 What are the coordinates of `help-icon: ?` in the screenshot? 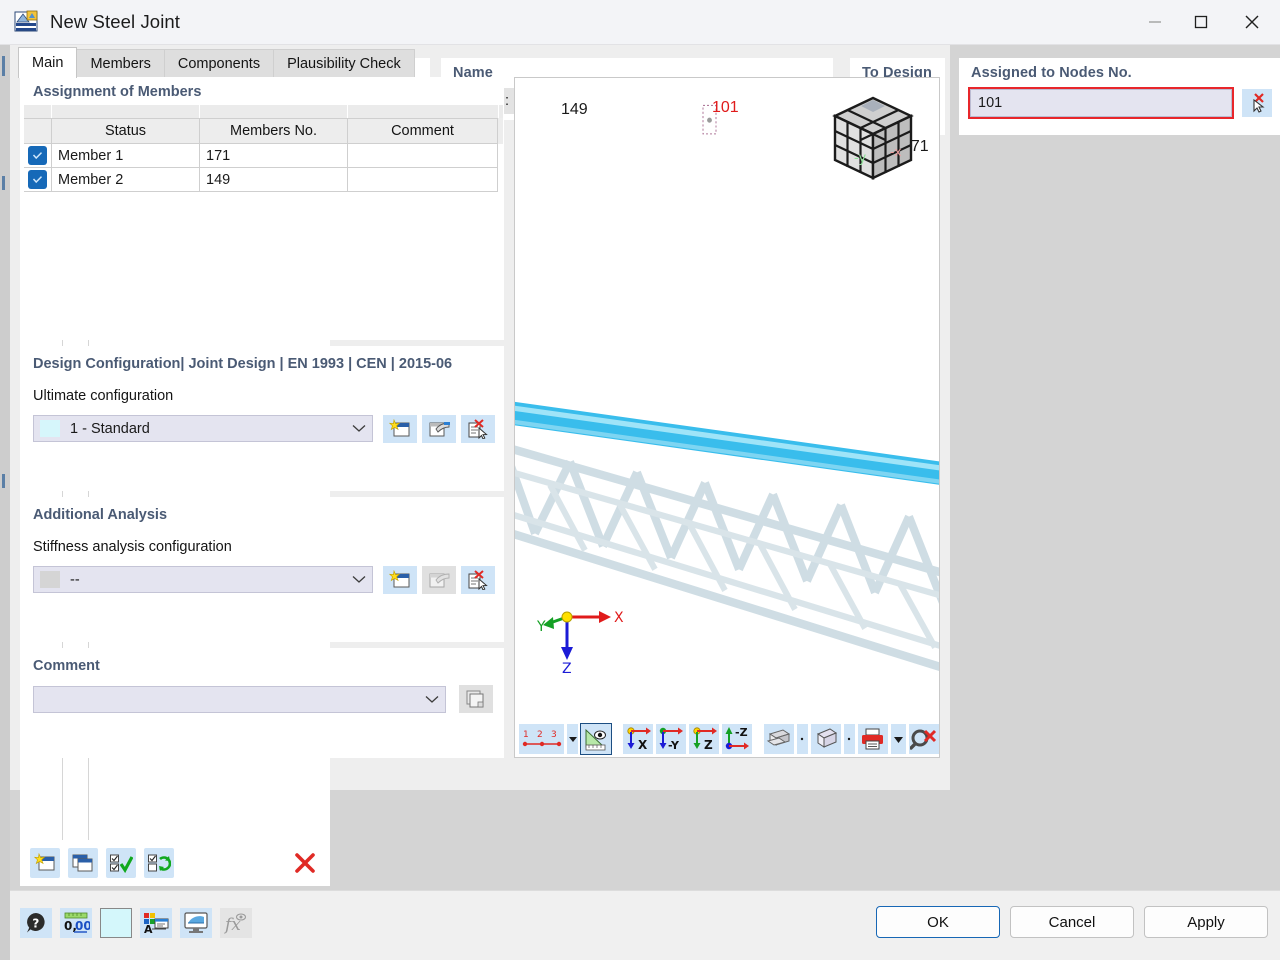 It's located at (36, 923).